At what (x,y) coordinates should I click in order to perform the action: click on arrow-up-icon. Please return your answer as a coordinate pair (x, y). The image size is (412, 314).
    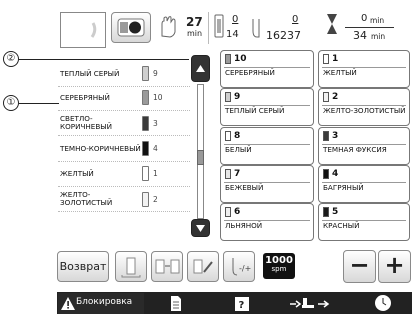
    Looking at the image, I should click on (200, 68).